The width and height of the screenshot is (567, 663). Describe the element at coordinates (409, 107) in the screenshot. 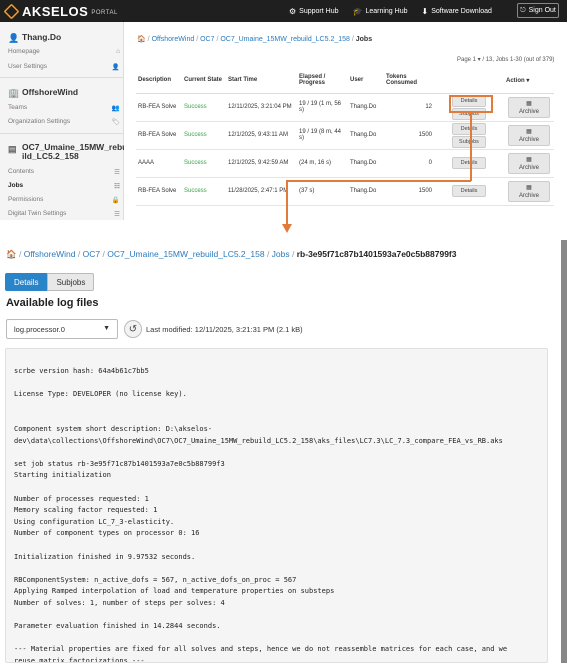

I see `cell-tokens: 12` at that location.